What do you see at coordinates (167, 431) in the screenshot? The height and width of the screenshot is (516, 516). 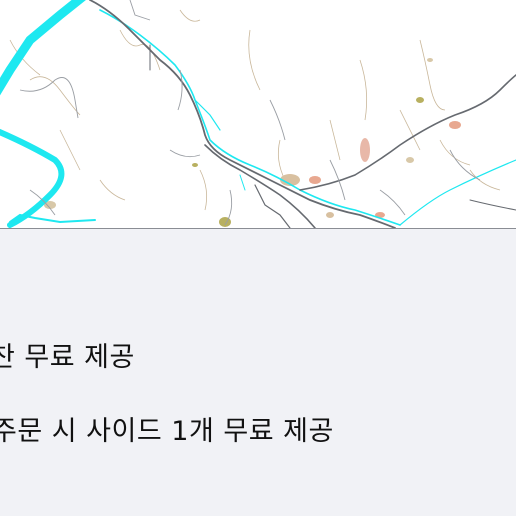 I see `promotion-text-2: 주문 시 사이드 1개 무료 제공` at bounding box center [167, 431].